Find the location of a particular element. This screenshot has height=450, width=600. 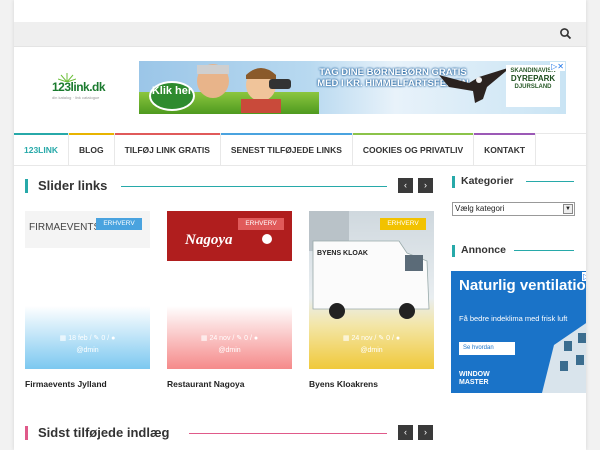

slider-prev-button: ‹ is located at coordinates (405, 185).